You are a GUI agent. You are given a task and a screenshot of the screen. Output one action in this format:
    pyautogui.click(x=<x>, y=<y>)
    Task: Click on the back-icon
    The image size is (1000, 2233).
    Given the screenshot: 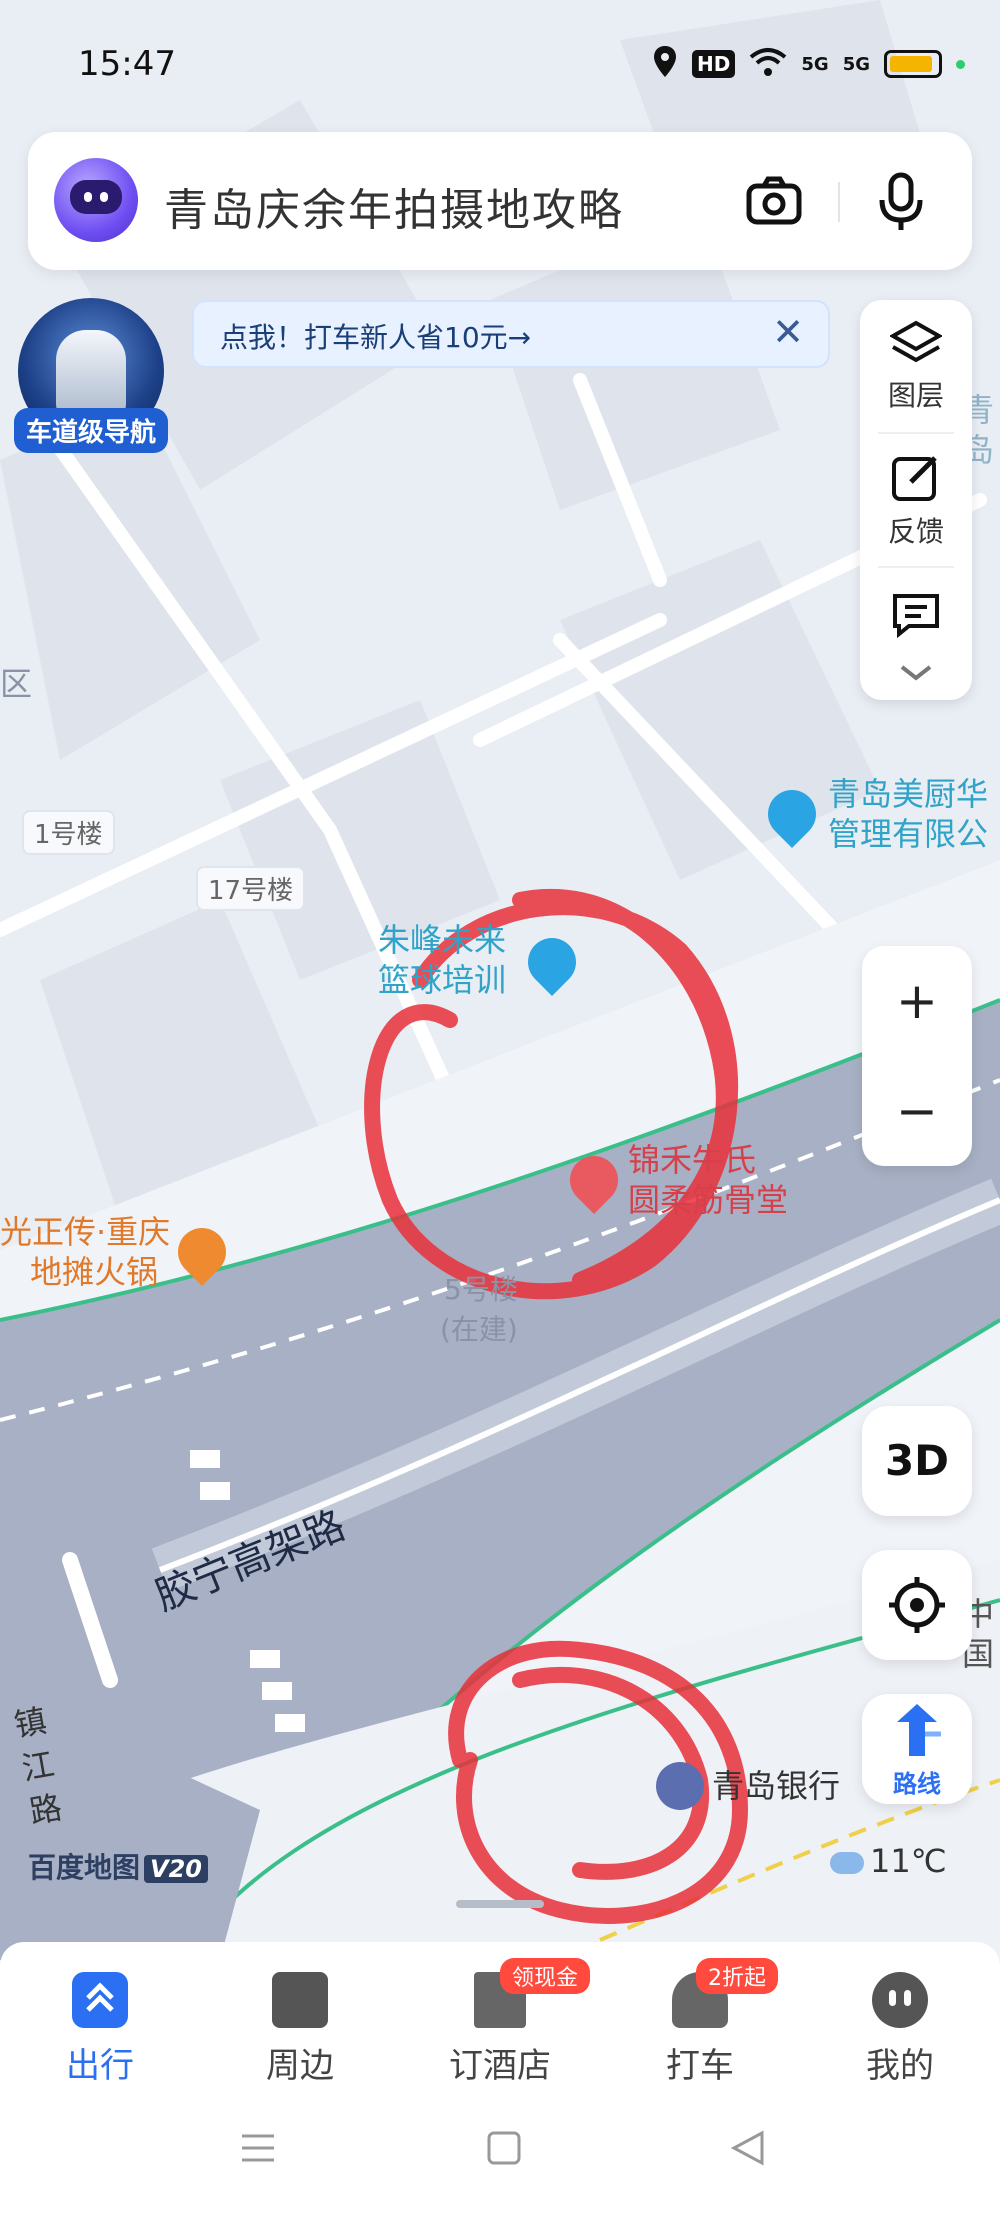 What is the action you would take?
    pyautogui.click(x=748, y=2150)
    